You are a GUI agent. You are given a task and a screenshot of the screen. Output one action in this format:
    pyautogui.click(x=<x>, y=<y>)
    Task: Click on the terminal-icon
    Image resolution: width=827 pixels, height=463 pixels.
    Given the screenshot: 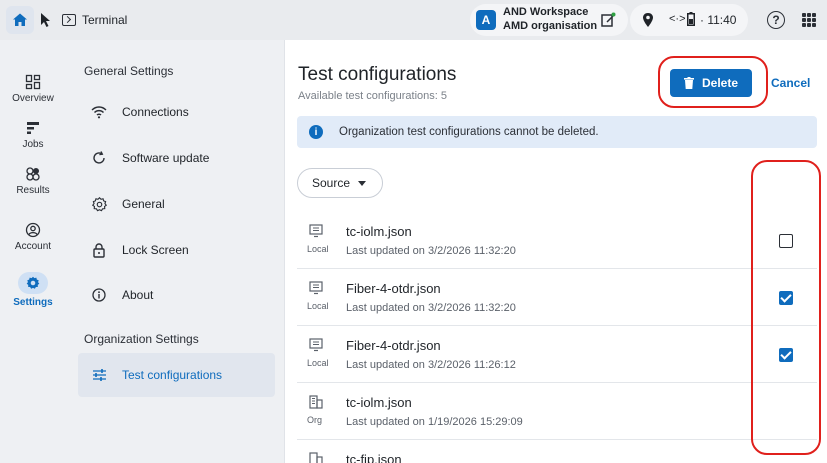 What is the action you would take?
    pyautogui.click(x=69, y=20)
    